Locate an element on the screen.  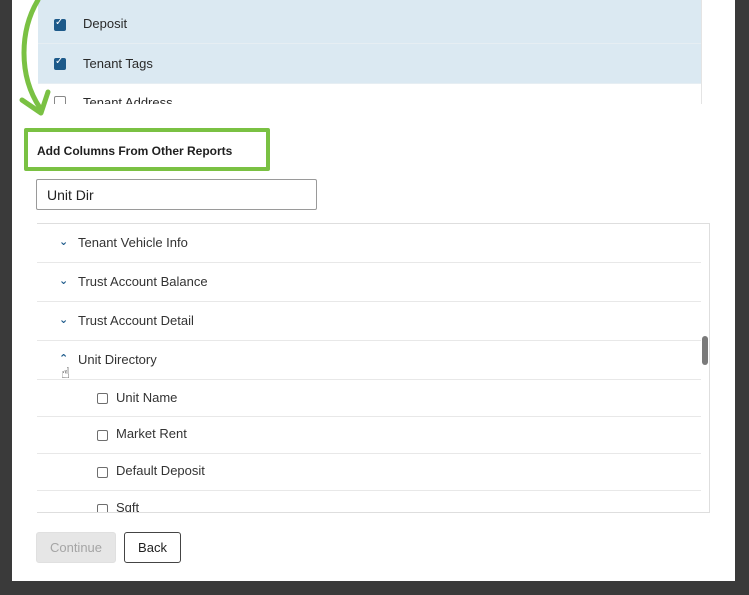
subcolumn-label: Unit Name is located at coordinates (147, 397).